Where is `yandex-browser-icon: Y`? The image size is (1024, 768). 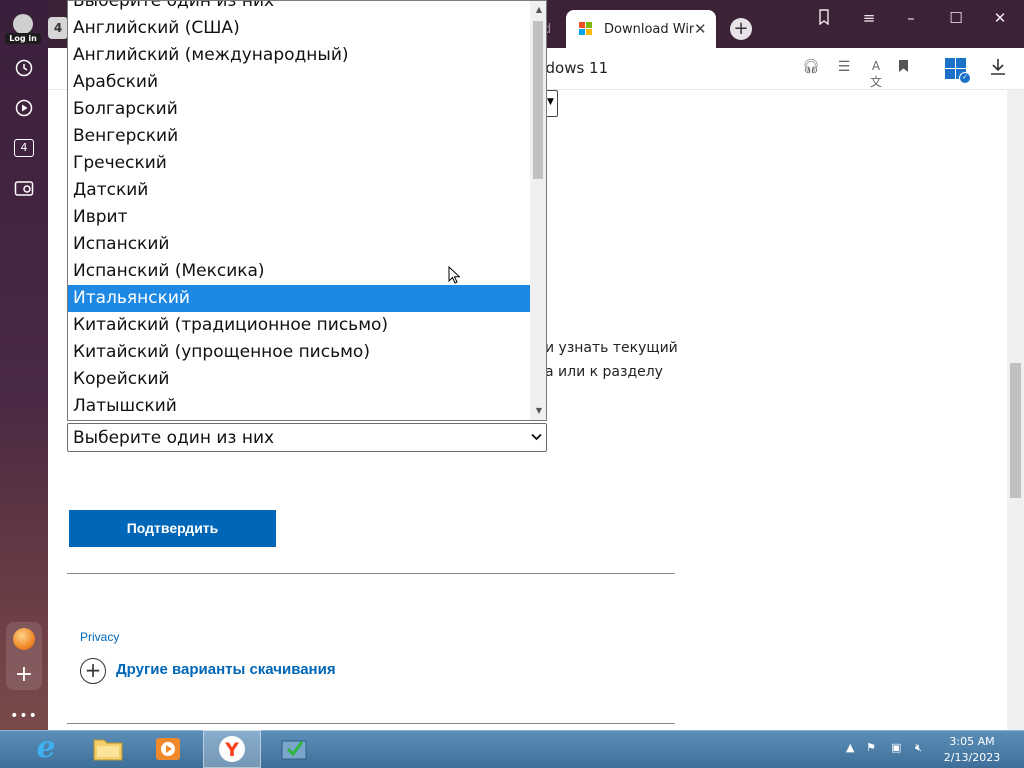
yandex-browser-icon: Y is located at coordinates (232, 749).